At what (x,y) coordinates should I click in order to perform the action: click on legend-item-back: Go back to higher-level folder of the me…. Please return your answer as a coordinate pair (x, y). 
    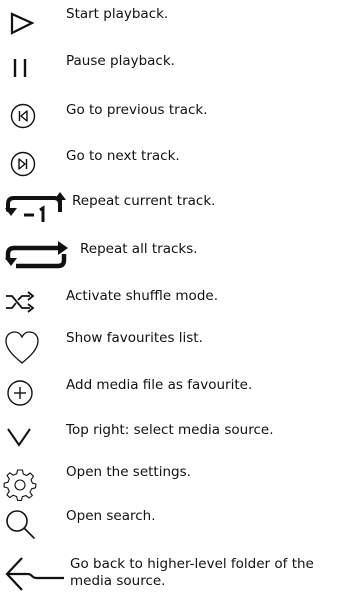
    Looking at the image, I should click on (180, 575).